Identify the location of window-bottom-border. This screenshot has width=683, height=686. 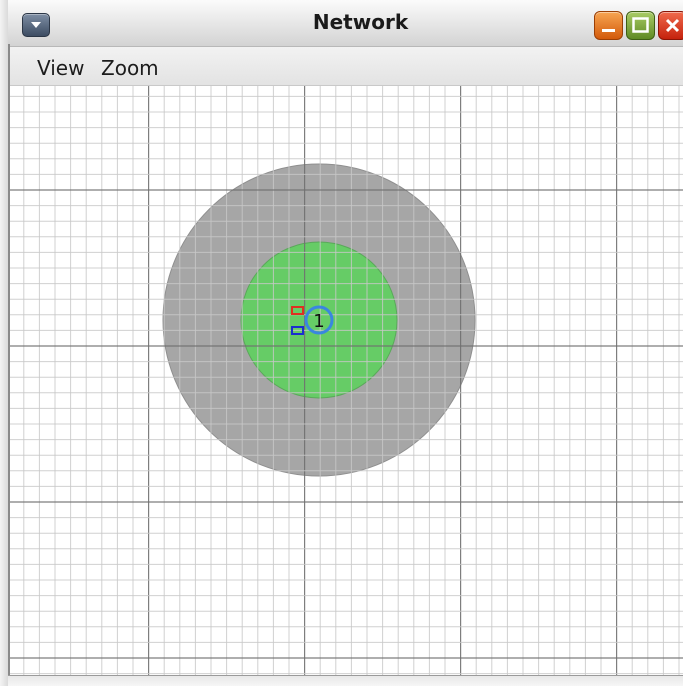
(345, 680).